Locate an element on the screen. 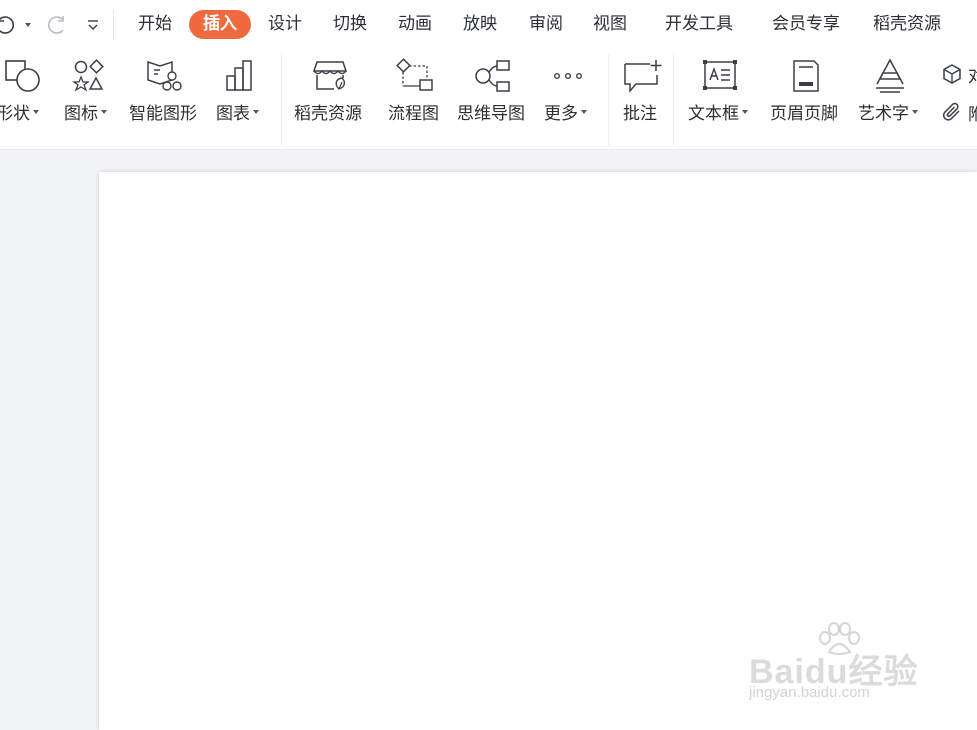  attachment-label: 附 is located at coordinates (972, 114).